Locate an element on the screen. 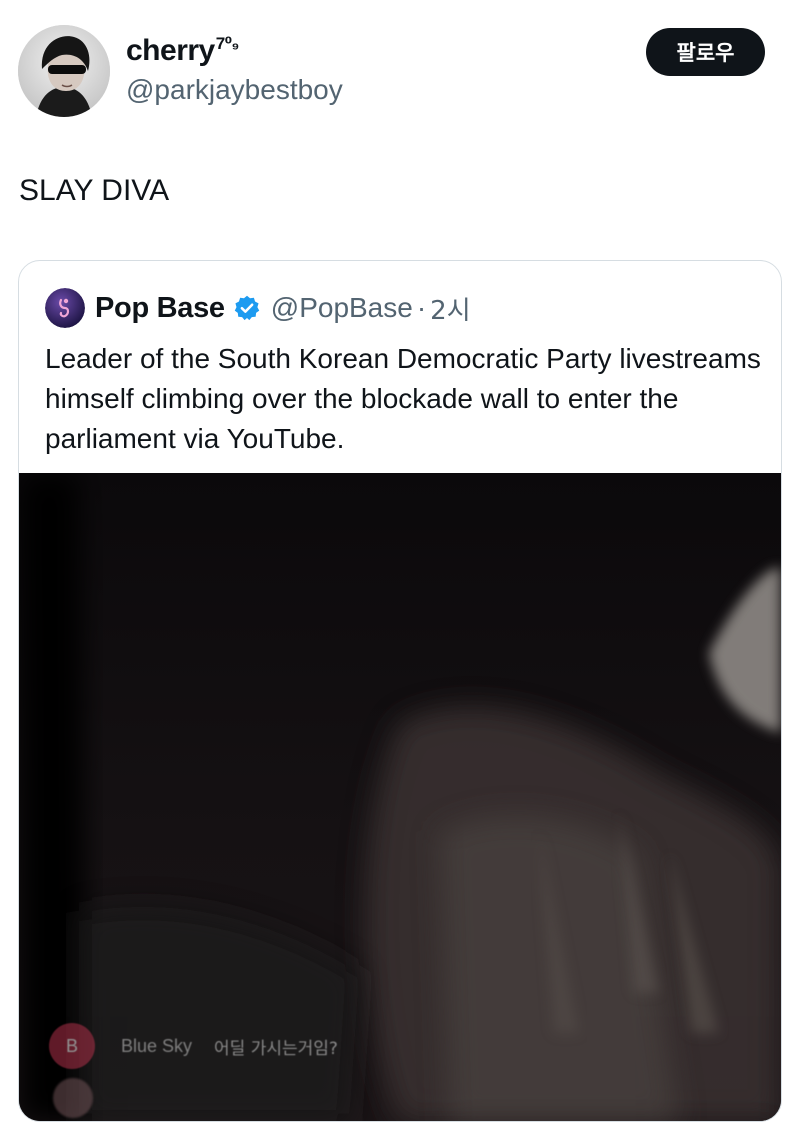  chat-user-avatar-next is located at coordinates (73, 1098).